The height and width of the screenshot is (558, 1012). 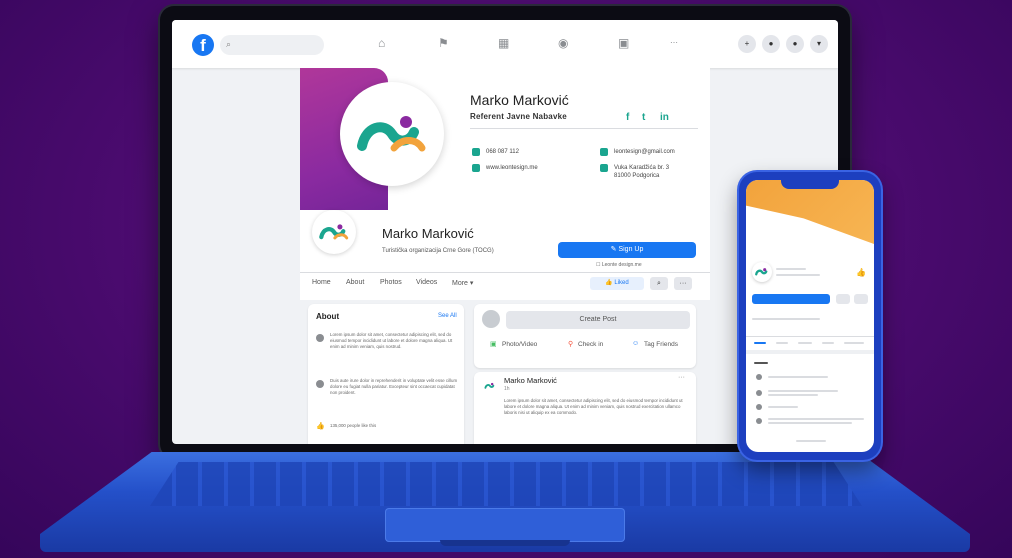 What do you see at coordinates (462, 283) in the screenshot?
I see `tab-more: More ▾` at bounding box center [462, 283].